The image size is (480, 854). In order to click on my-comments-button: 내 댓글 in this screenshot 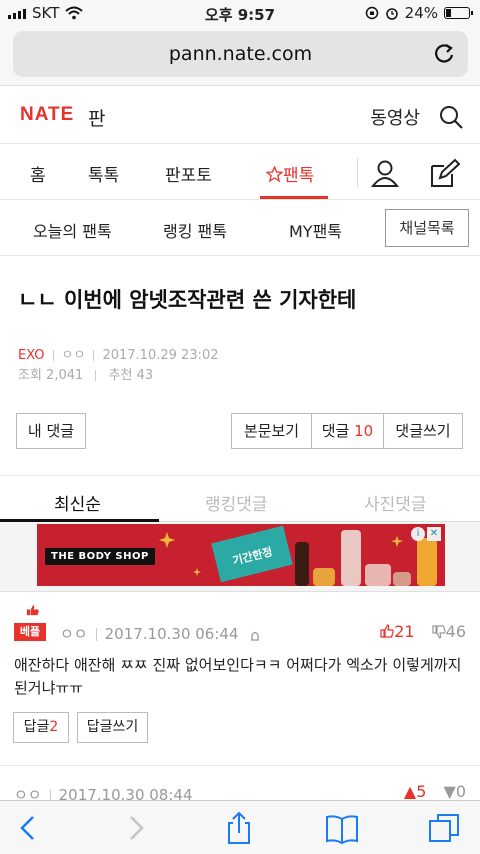, I will do `click(51, 431)`.